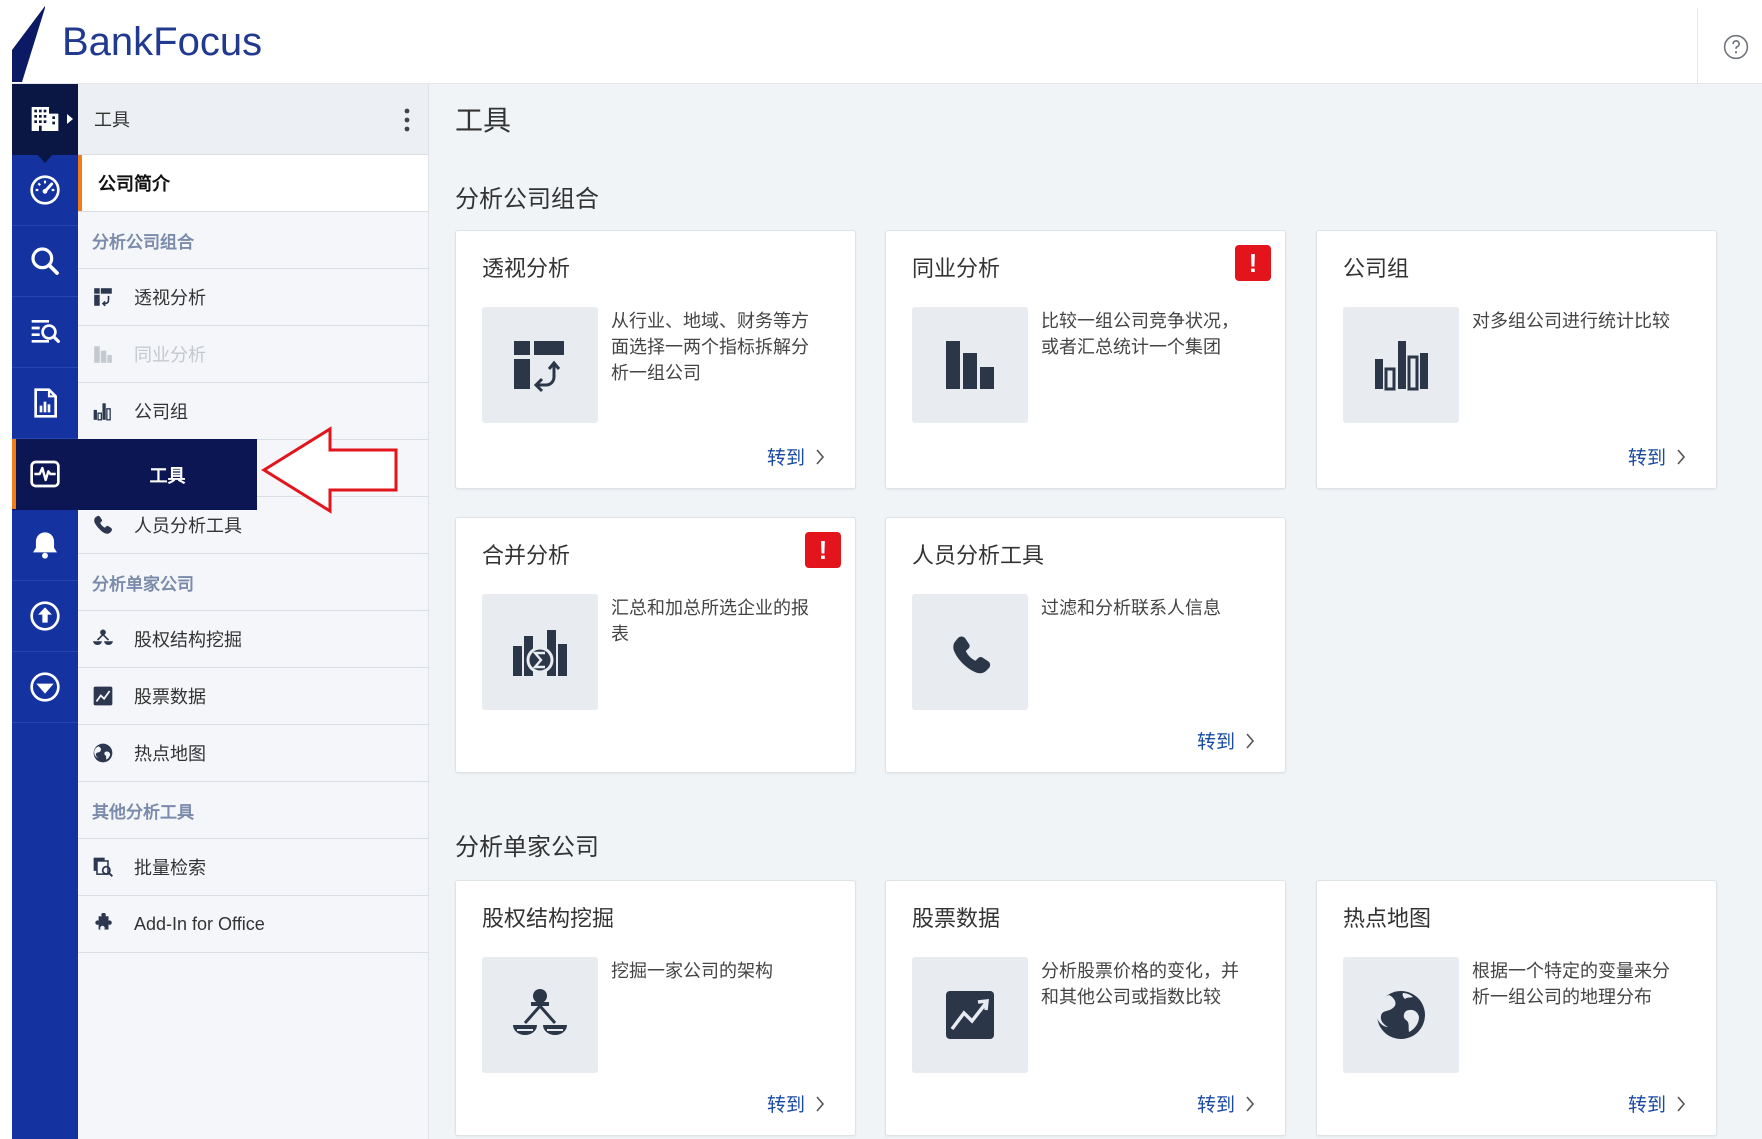  What do you see at coordinates (253, 867) in the screenshot?
I see `sidebar-item-batch-search: 批量检索` at bounding box center [253, 867].